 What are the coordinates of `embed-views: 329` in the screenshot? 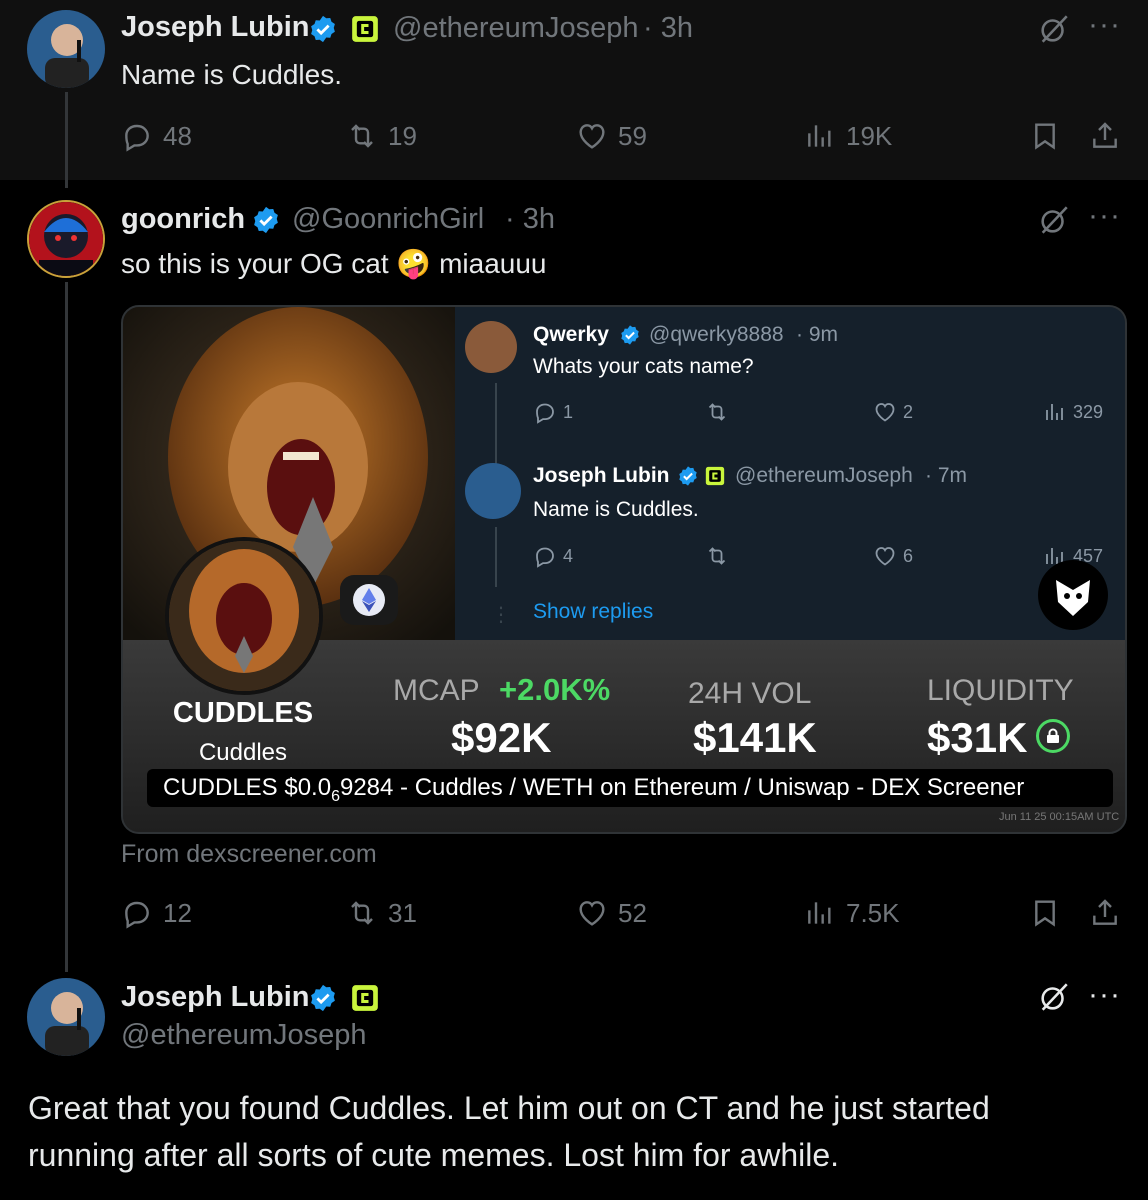 It's located at (1073, 412).